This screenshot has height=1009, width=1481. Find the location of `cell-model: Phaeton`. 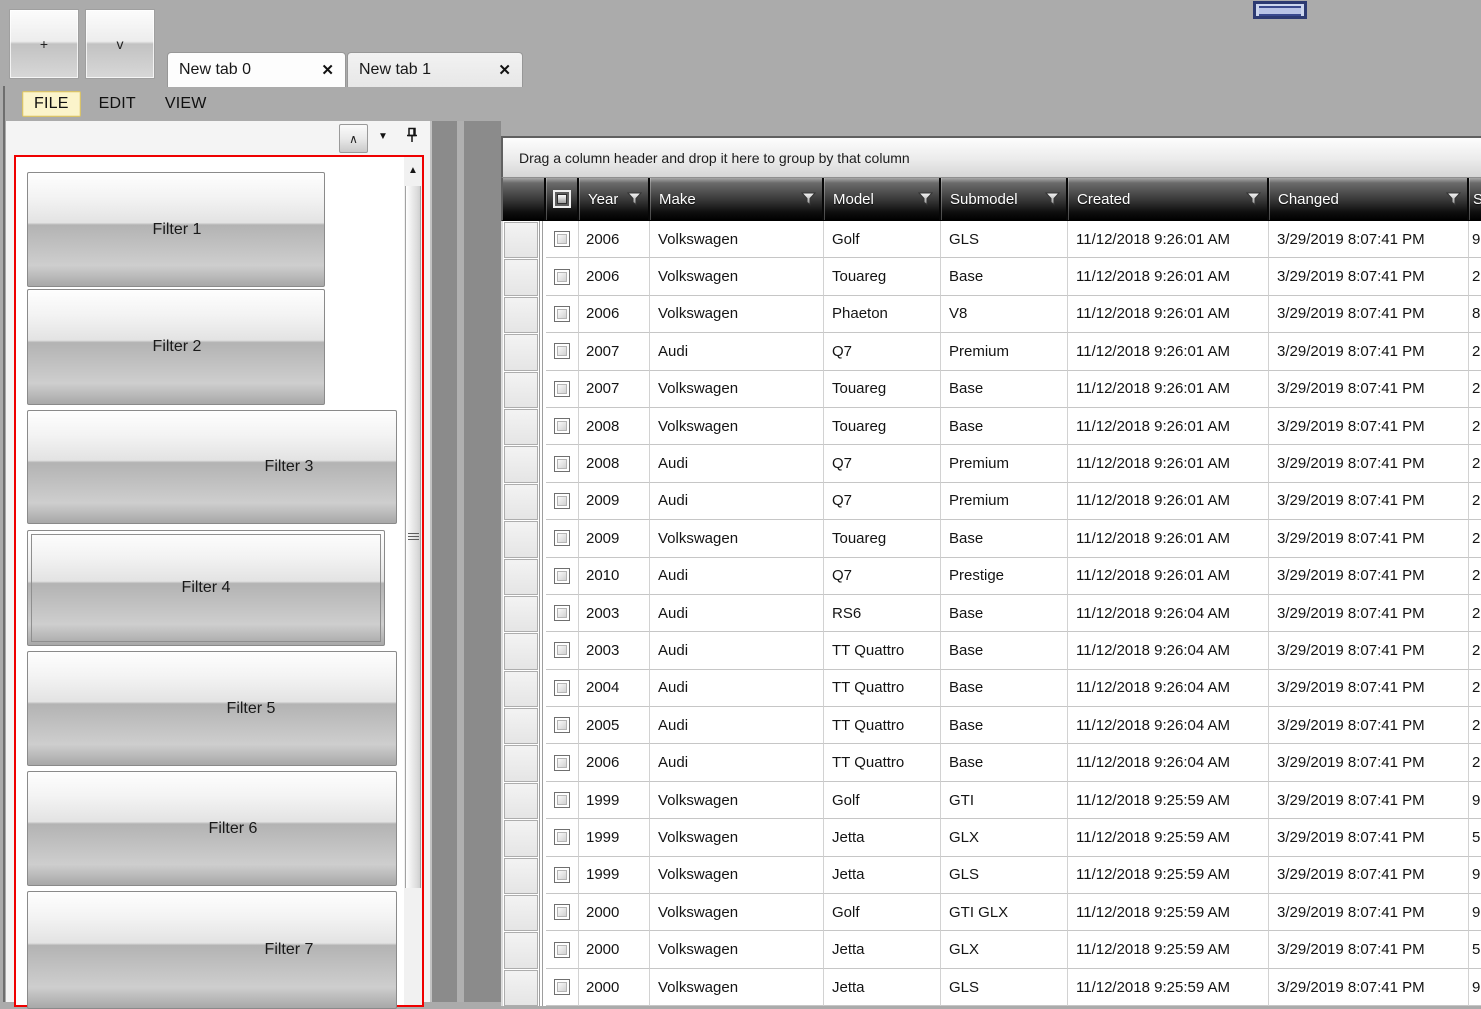

cell-model: Phaeton is located at coordinates (882, 314).